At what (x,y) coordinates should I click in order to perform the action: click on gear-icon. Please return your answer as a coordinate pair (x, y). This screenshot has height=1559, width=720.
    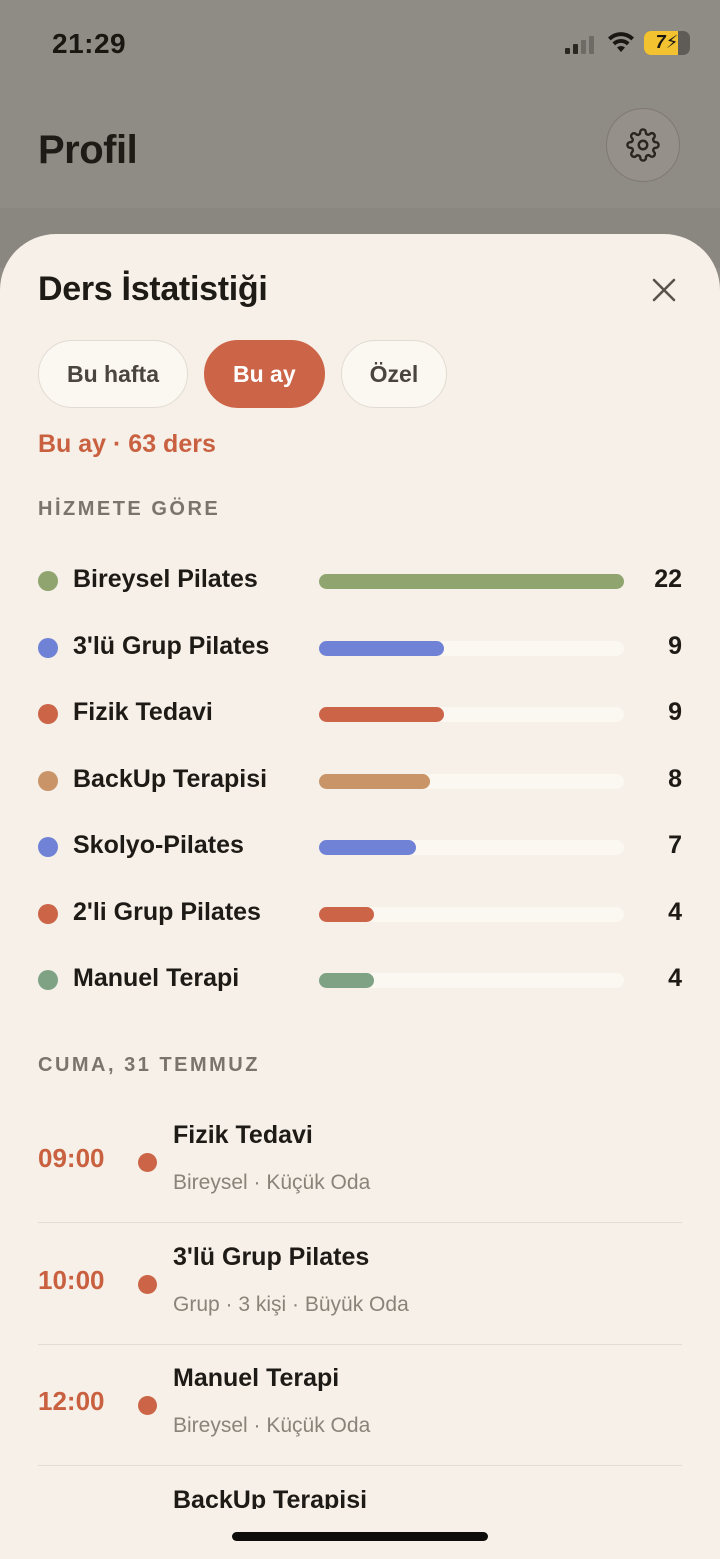
    Looking at the image, I should click on (643, 145).